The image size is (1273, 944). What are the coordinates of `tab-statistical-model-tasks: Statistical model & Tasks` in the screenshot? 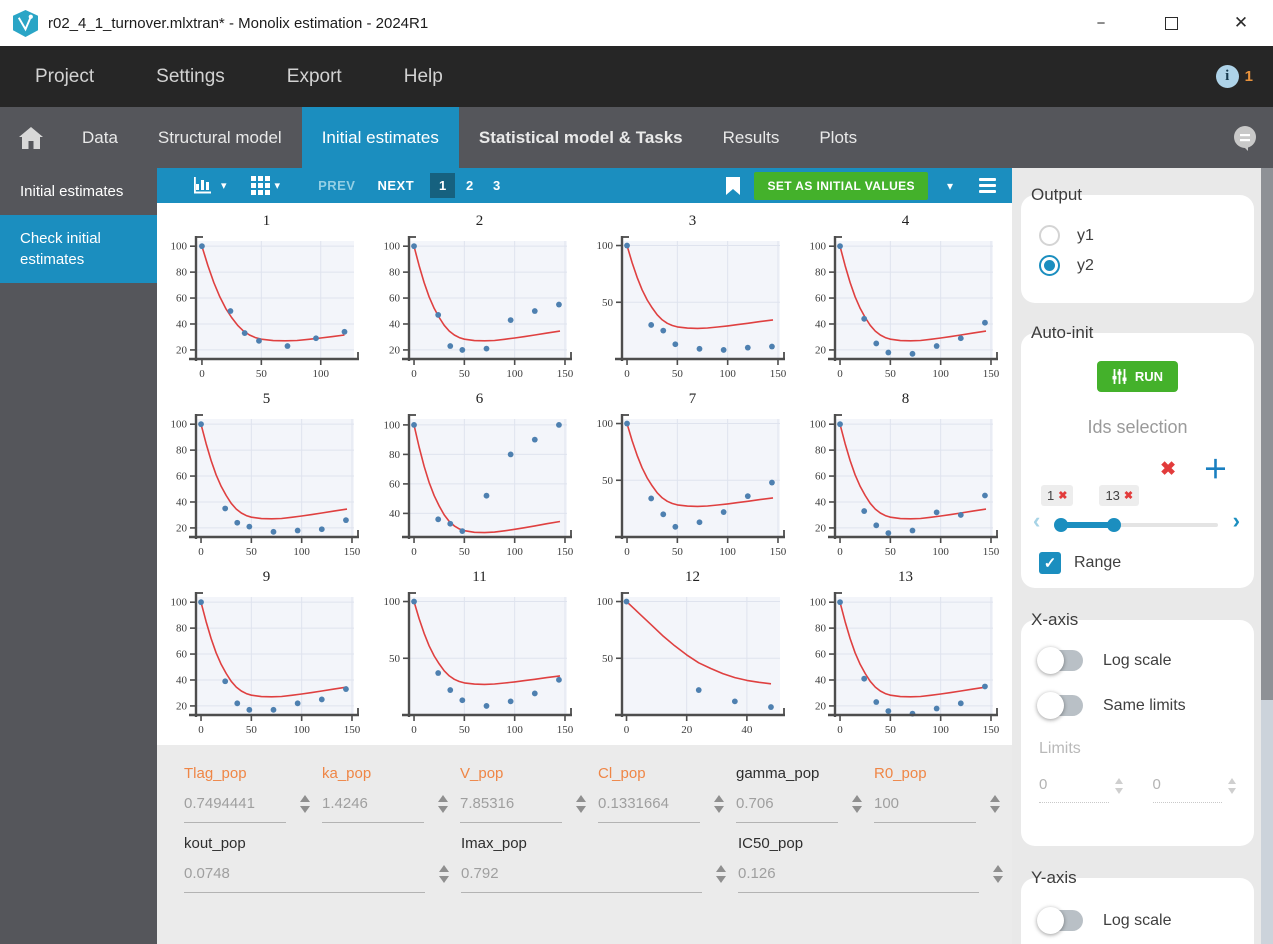 It's located at (581, 137).